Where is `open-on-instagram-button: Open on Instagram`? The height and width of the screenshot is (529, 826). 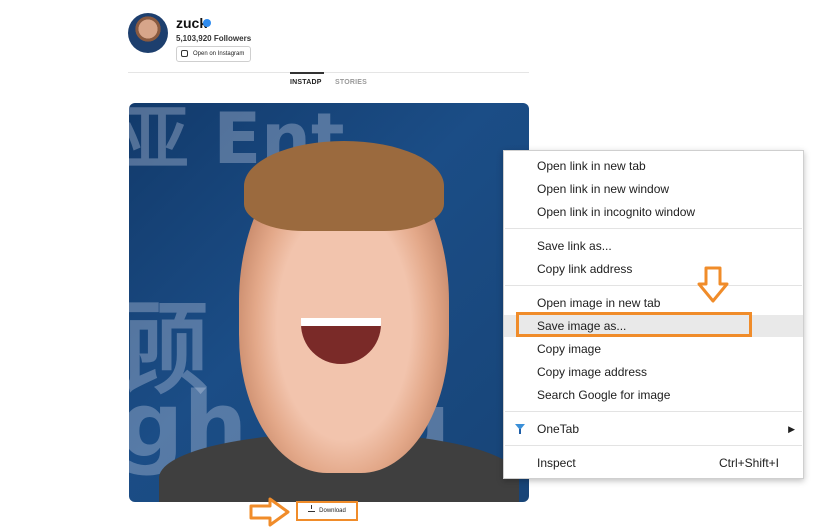 open-on-instagram-button: Open on Instagram is located at coordinates (214, 54).